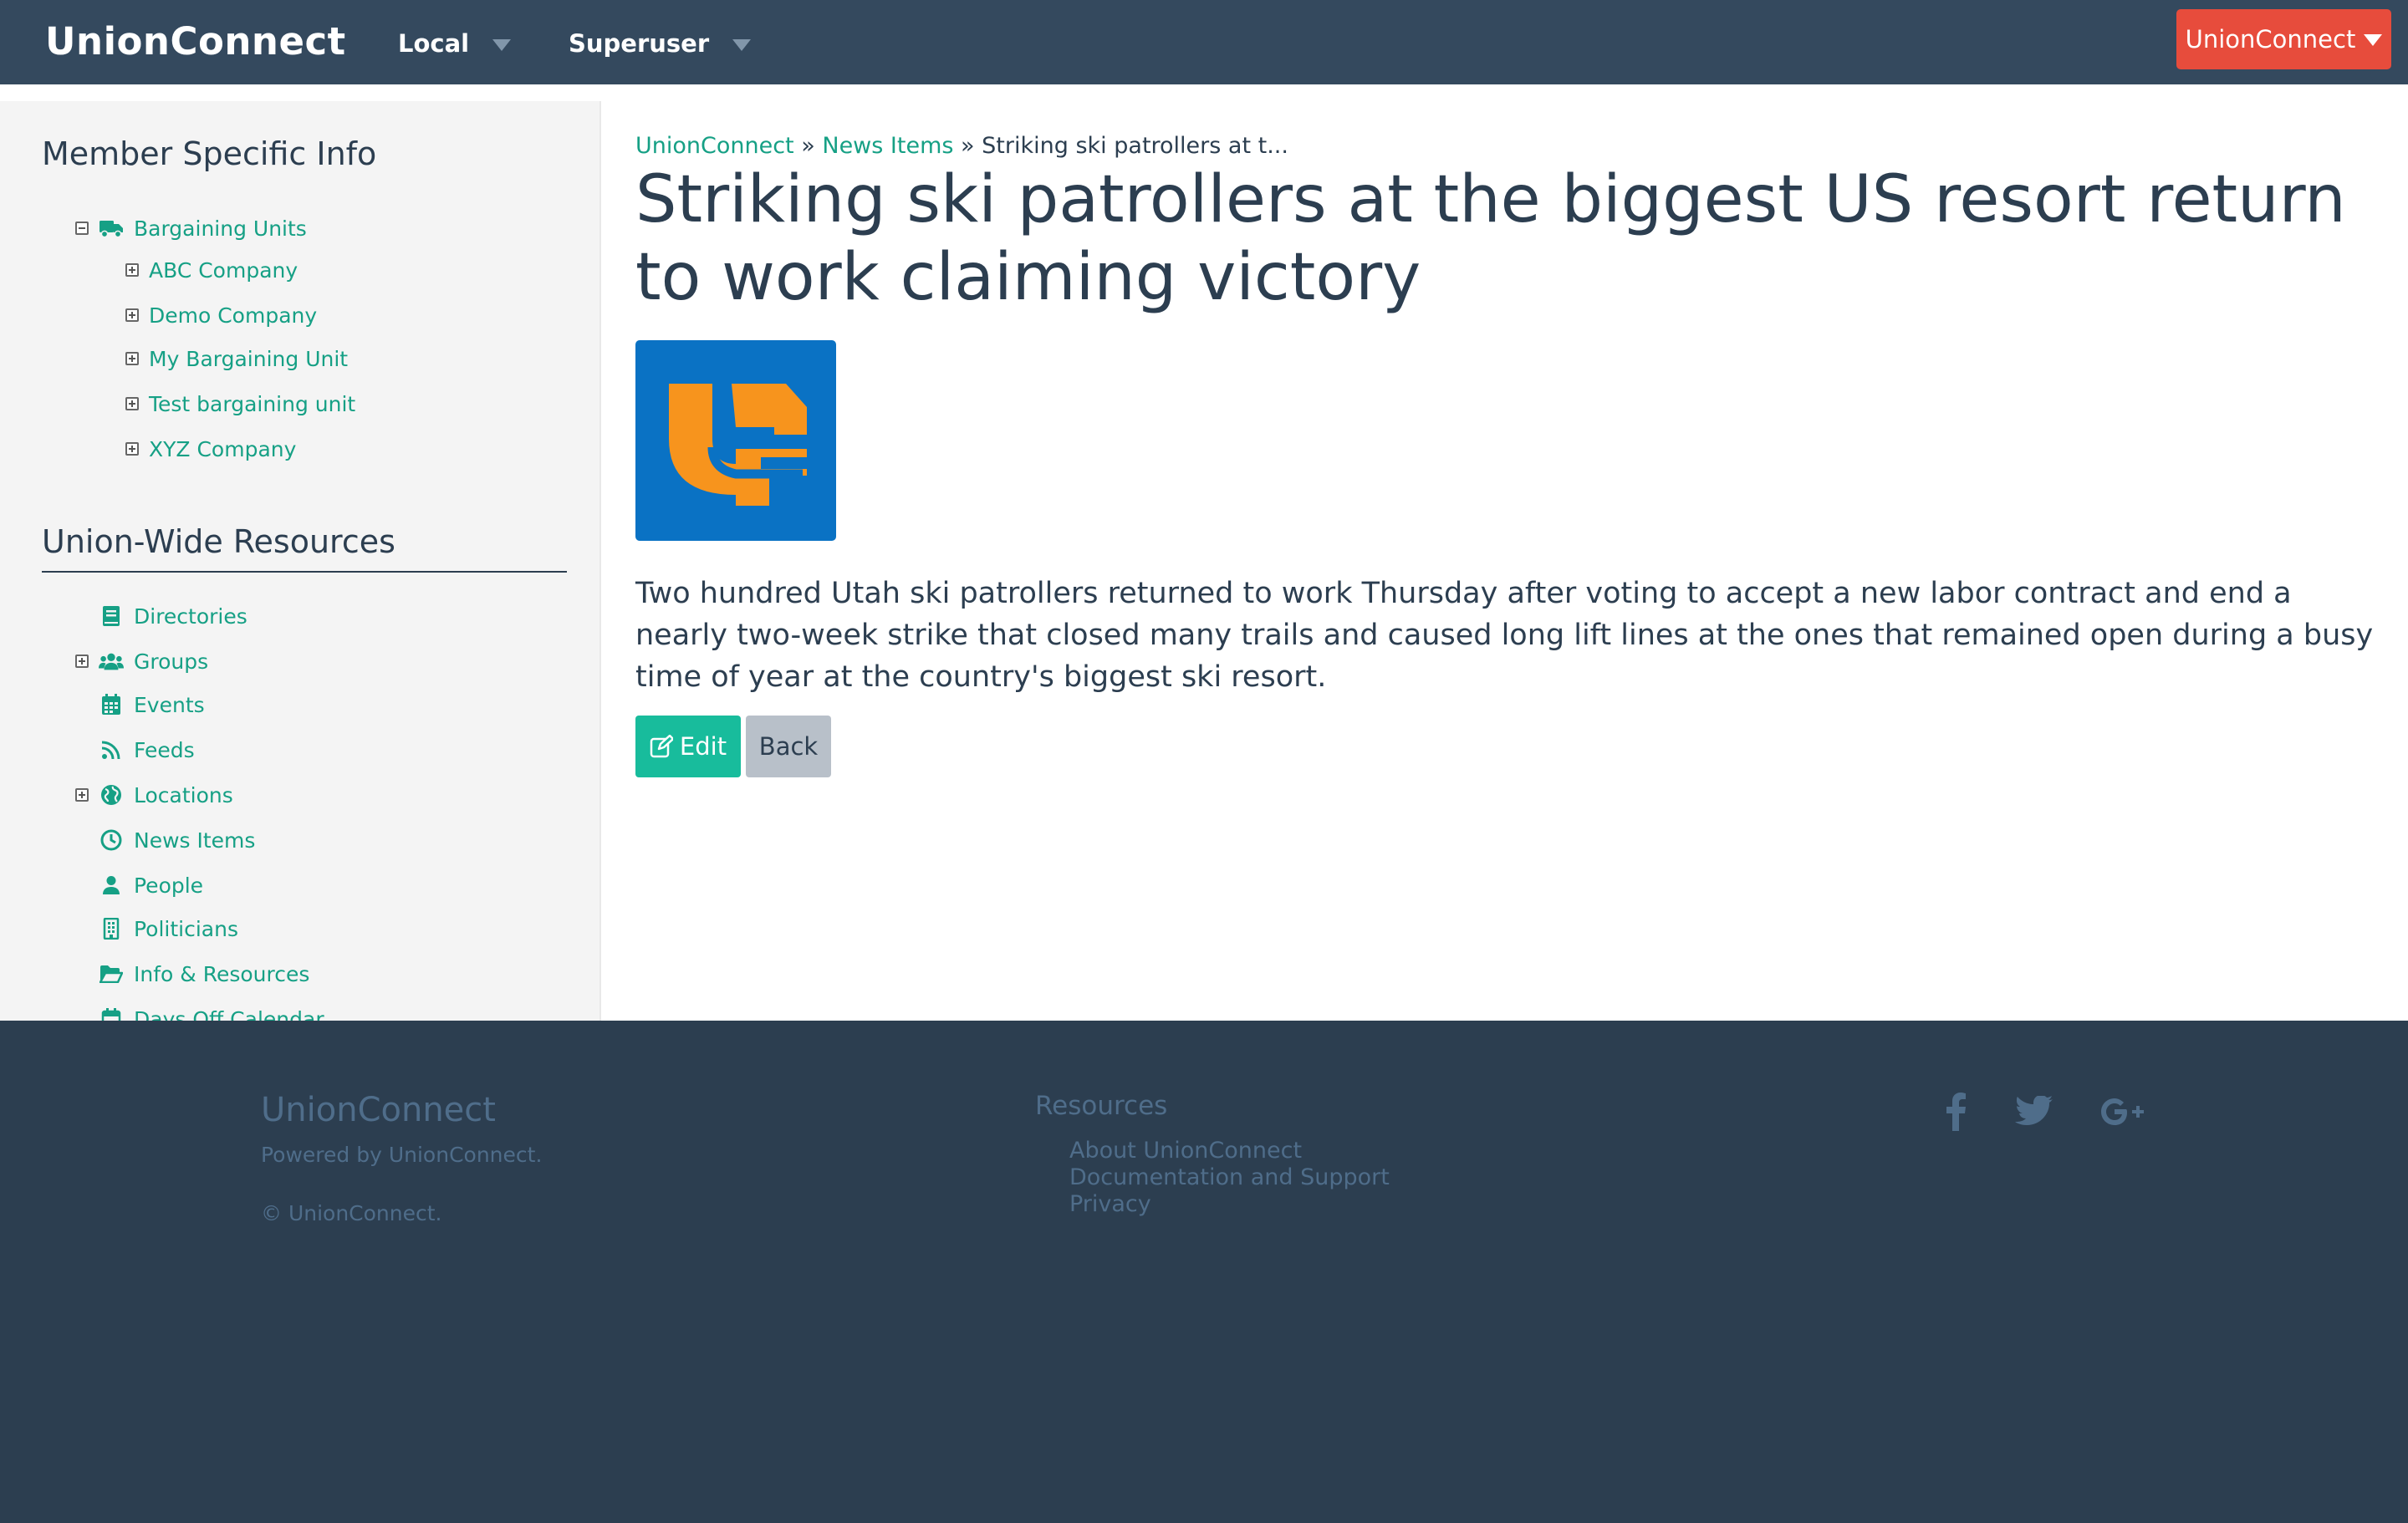  Describe the element at coordinates (252, 404) in the screenshot. I see `tree-label: Test bargaining unit` at that location.